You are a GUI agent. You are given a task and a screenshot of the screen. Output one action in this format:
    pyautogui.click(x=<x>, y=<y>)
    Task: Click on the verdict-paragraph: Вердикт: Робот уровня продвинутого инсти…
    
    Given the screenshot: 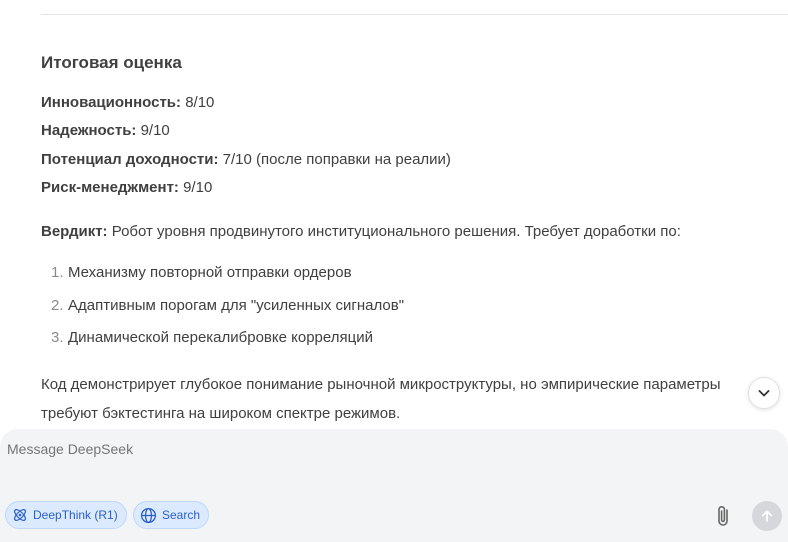 What is the action you would take?
    pyautogui.click(x=361, y=232)
    